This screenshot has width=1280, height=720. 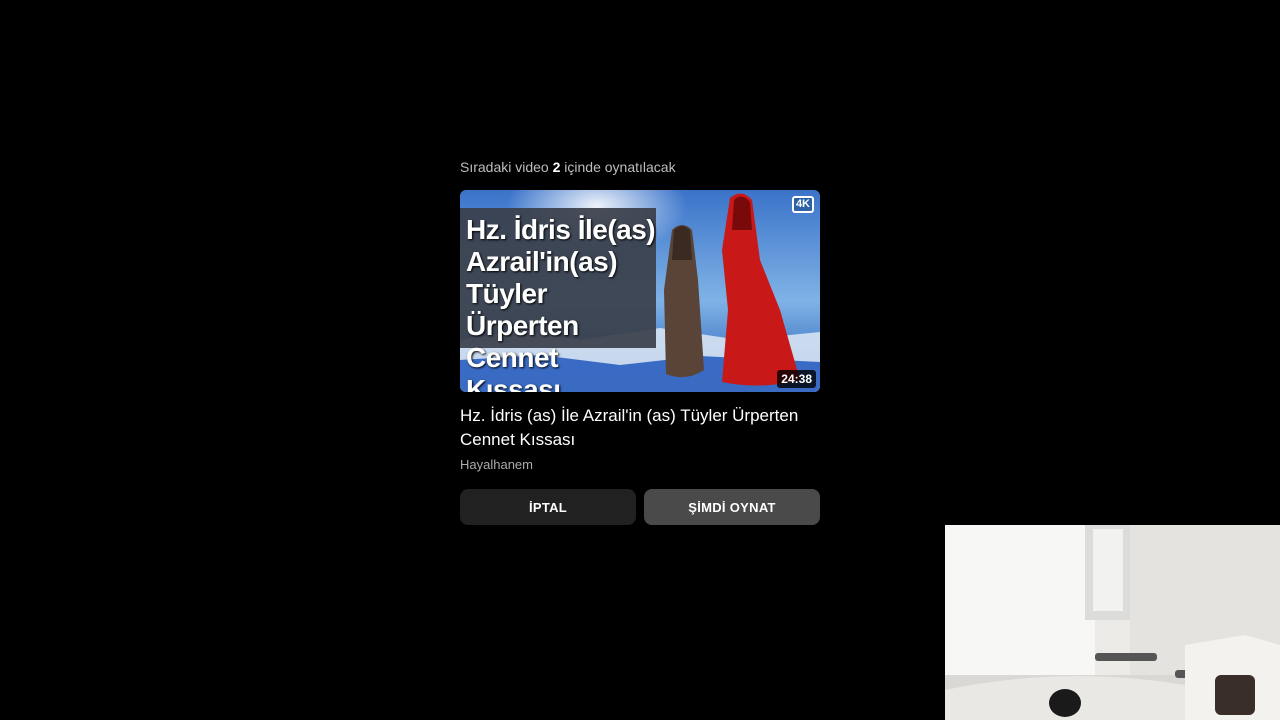 I want to click on play-now-button: ŞİMDİ OYNAT, so click(x=732, y=507).